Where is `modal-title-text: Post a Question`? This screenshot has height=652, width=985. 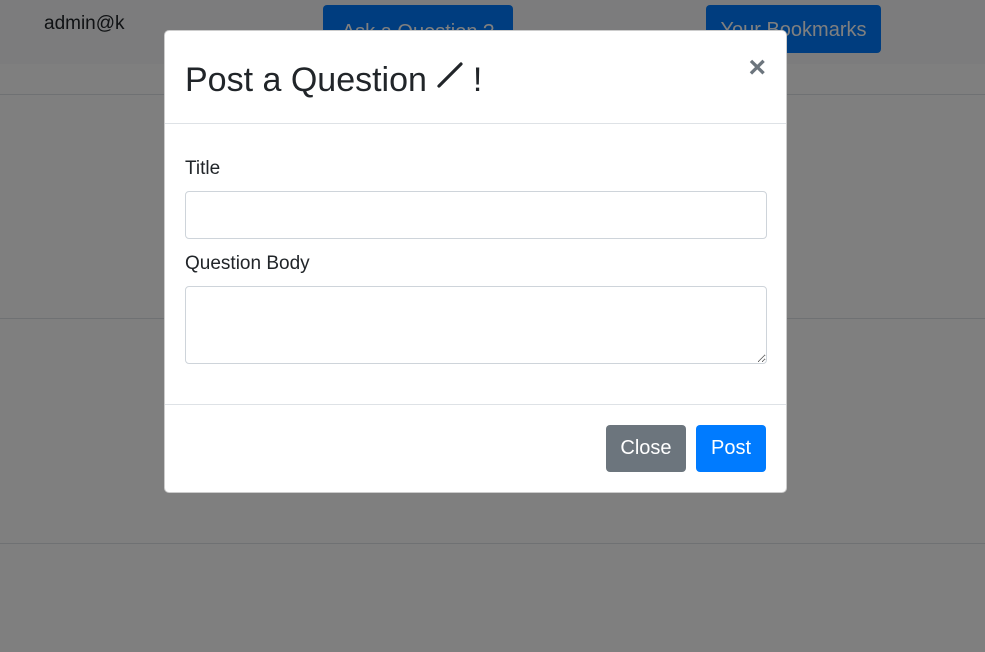
modal-title-text: Post a Question is located at coordinates (306, 80).